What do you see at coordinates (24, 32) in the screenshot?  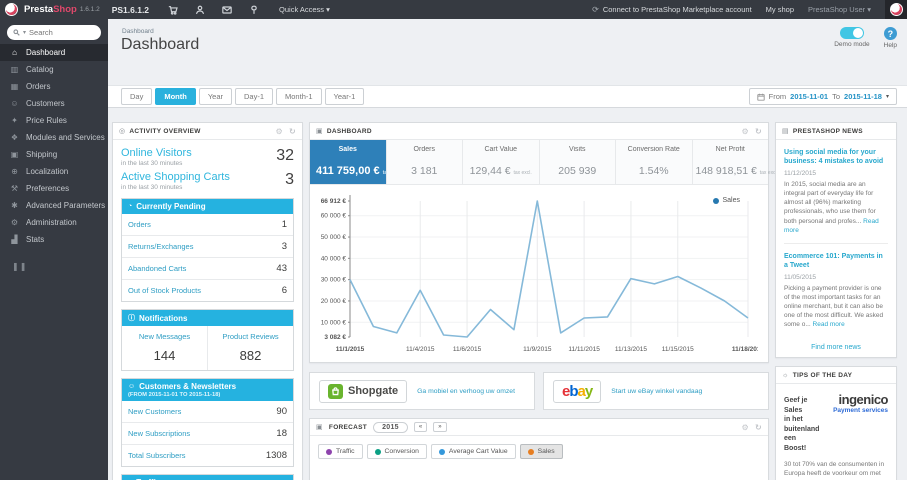 I see `search-scope-caret-icon: ▾` at bounding box center [24, 32].